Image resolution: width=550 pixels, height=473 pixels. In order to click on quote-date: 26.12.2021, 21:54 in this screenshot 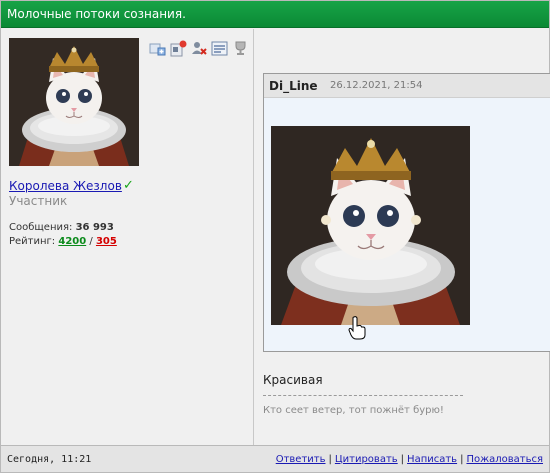, I will do `click(376, 85)`.